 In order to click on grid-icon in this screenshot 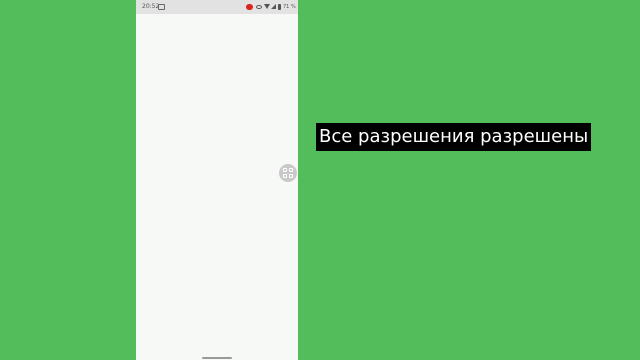, I will do `click(285, 170)`.